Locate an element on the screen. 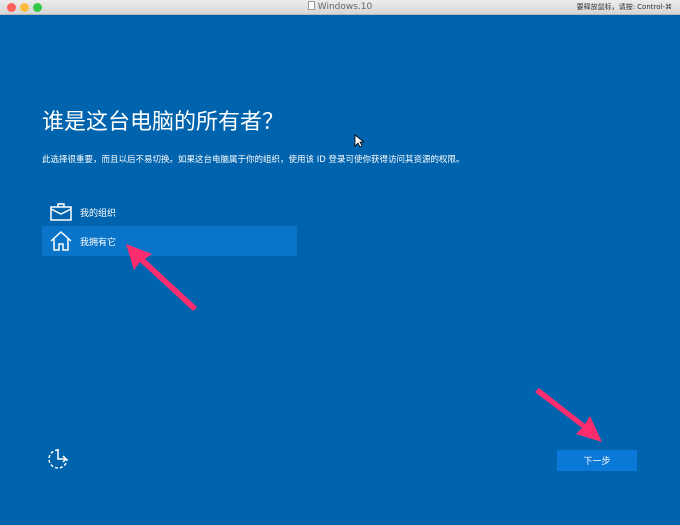  mouse-cursor-icon is located at coordinates (359, 141).